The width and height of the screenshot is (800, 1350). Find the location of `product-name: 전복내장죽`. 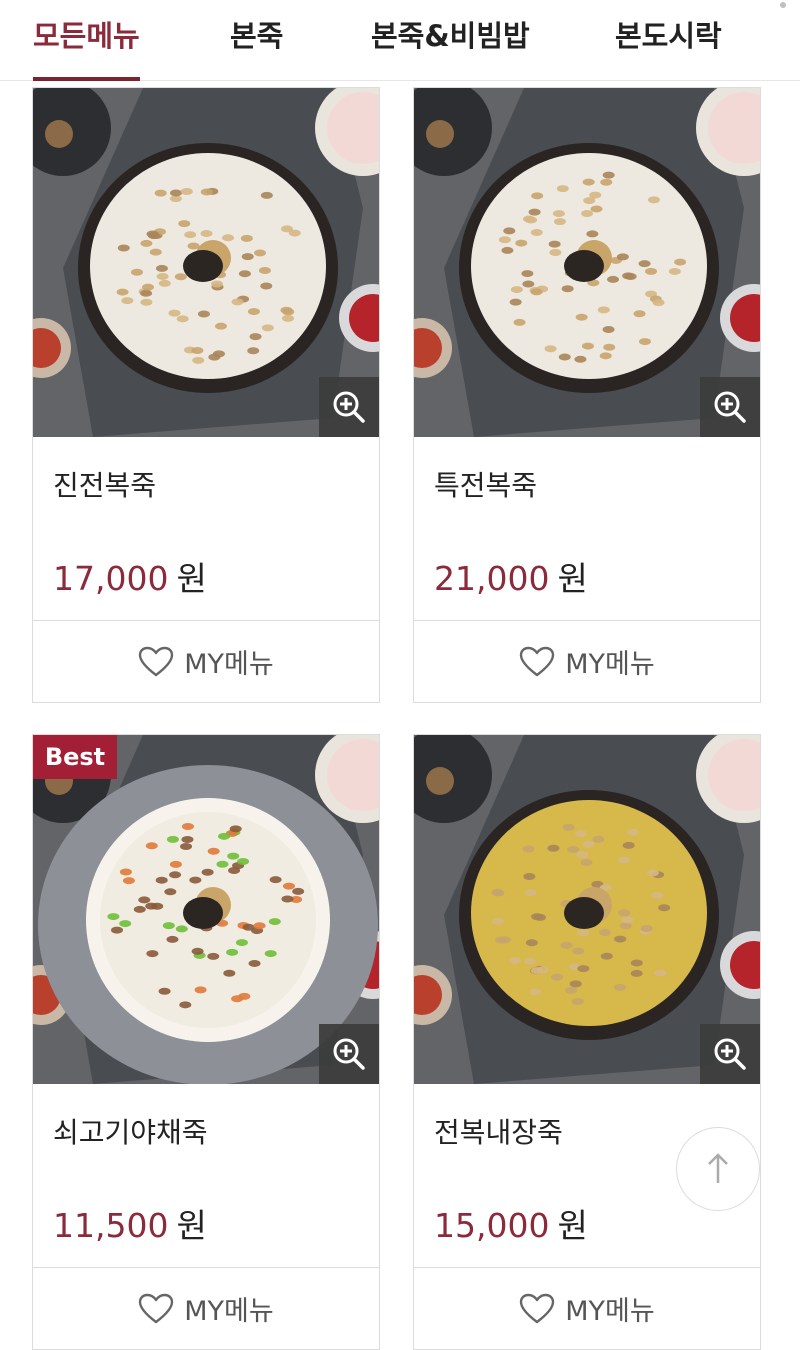

product-name: 전복내장죽 is located at coordinates (498, 1132).